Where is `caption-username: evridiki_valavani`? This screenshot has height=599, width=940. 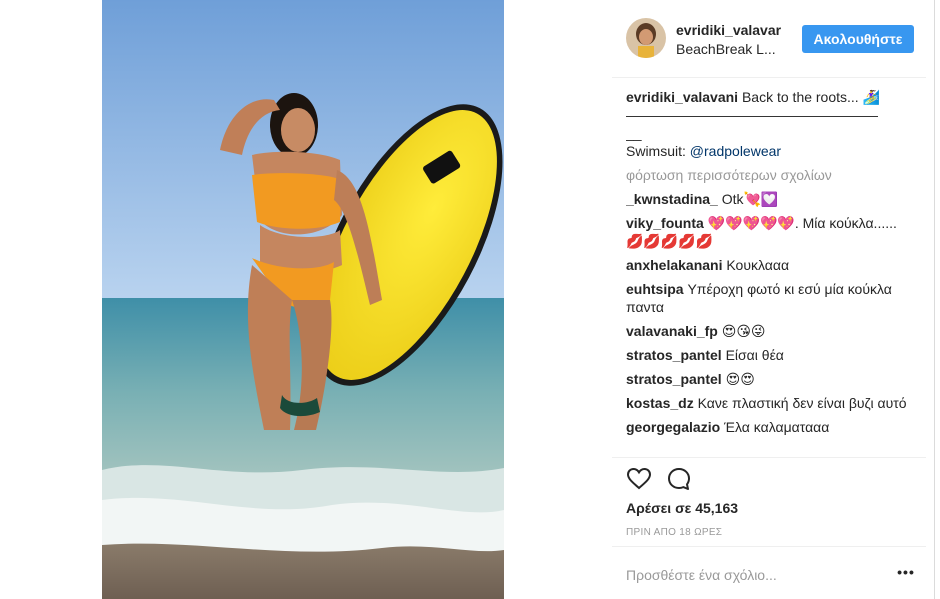
caption-username: evridiki_valavani is located at coordinates (682, 97).